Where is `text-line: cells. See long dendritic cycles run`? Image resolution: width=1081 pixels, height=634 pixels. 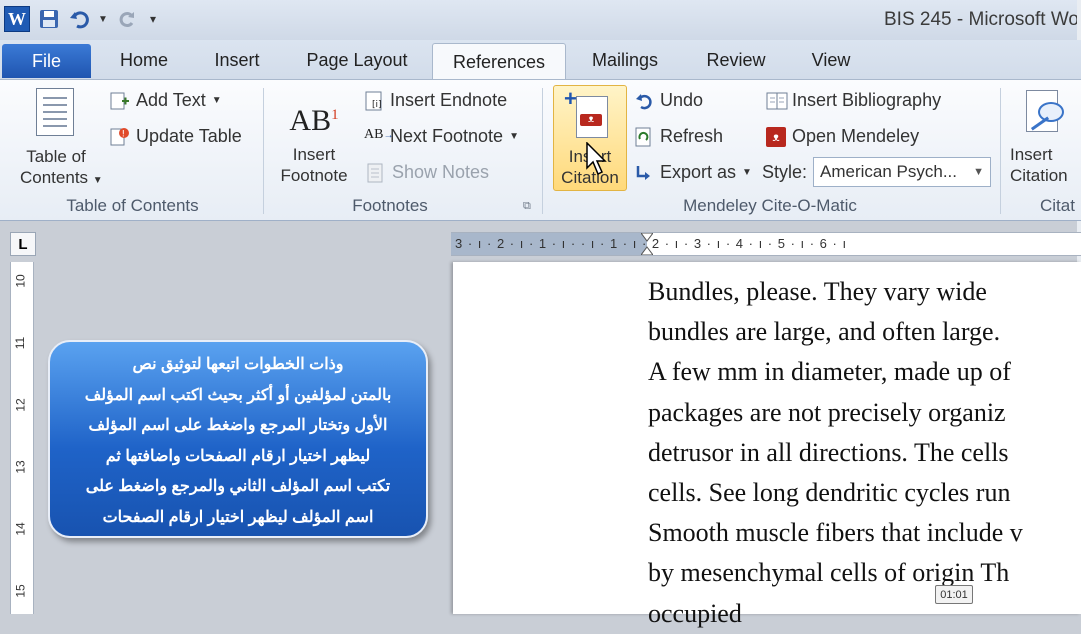
text-line: cells. See long dendritic cycles run is located at coordinates (829, 493).